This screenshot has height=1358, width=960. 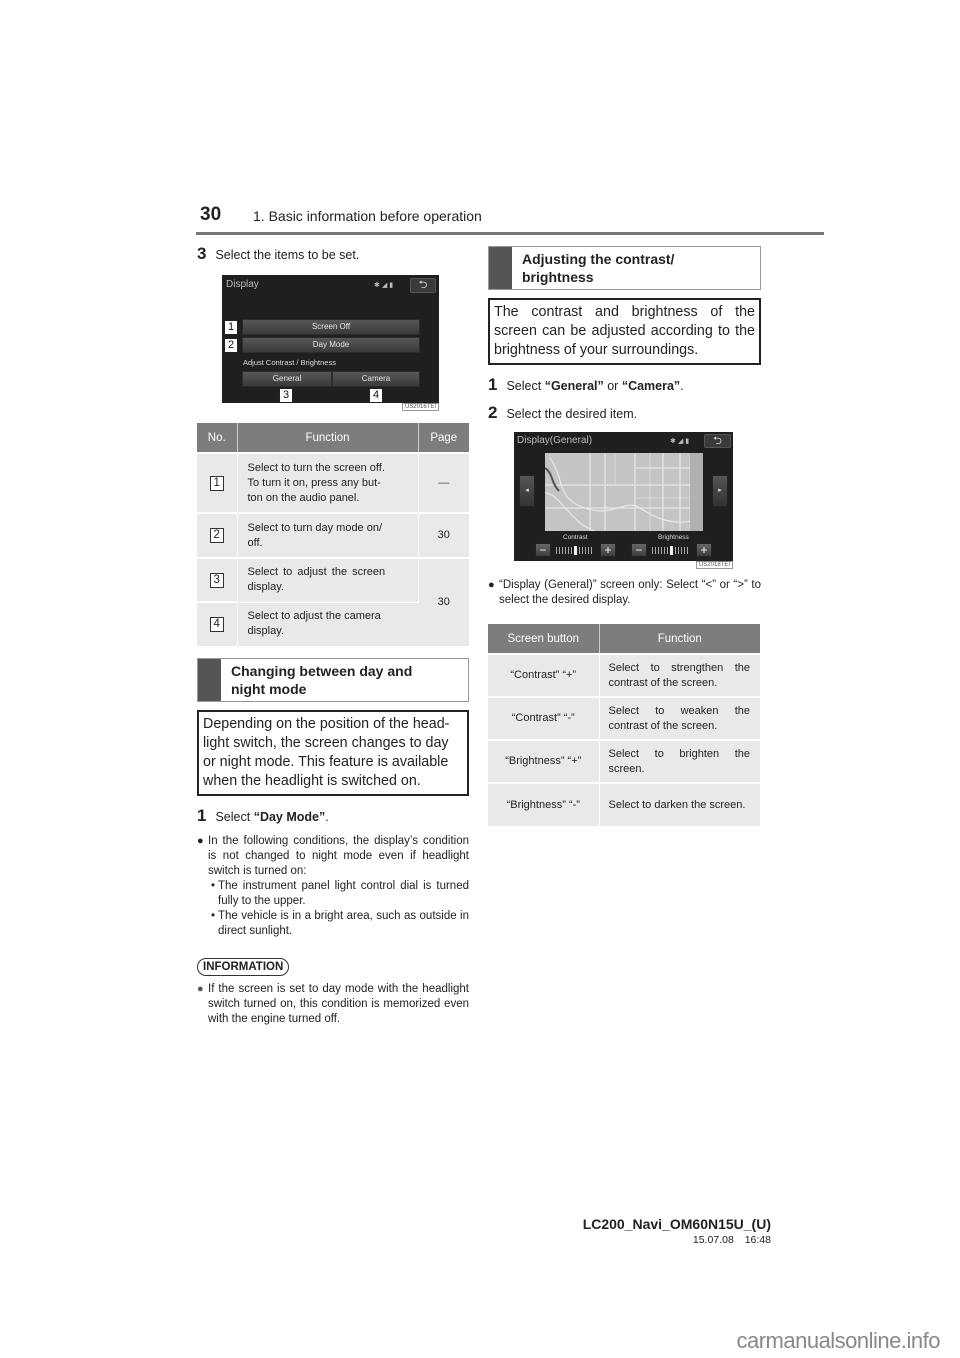 What do you see at coordinates (333, 680) in the screenshot?
I see `section-heading-day-night: Changing between day and night mode` at bounding box center [333, 680].